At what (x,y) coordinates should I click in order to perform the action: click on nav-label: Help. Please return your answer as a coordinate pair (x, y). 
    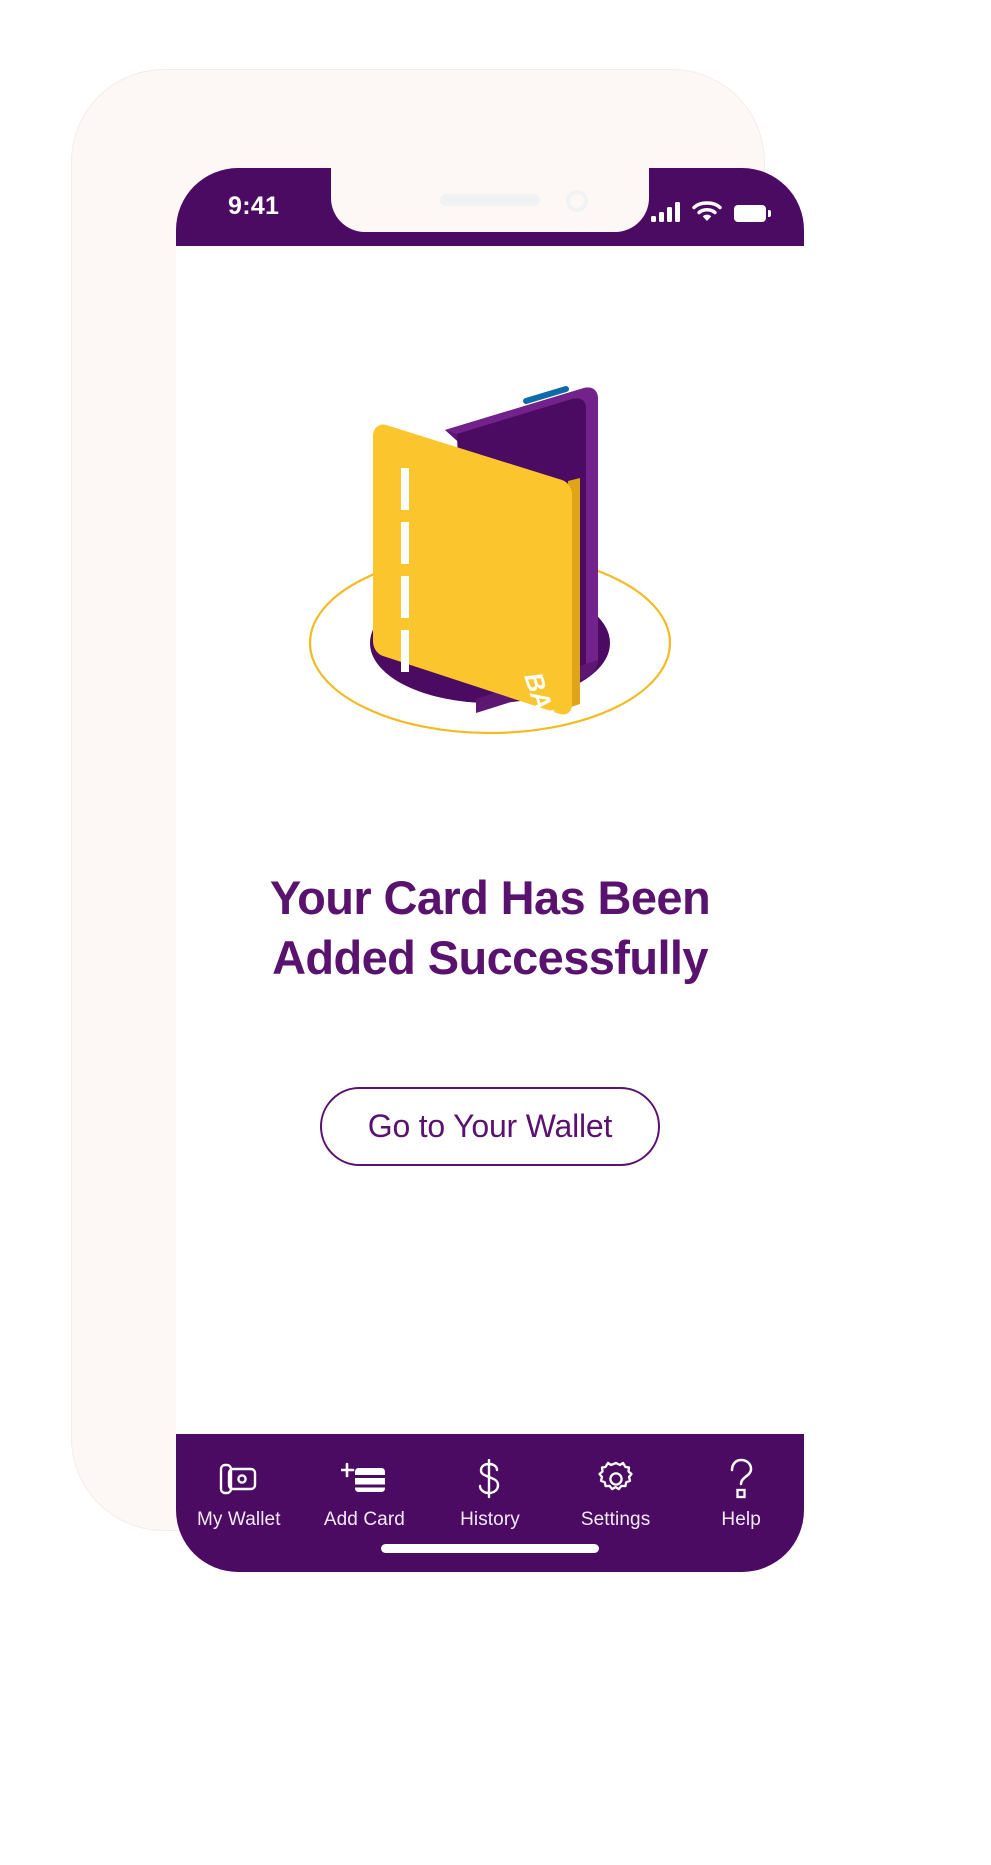
    Looking at the image, I should click on (741, 1519).